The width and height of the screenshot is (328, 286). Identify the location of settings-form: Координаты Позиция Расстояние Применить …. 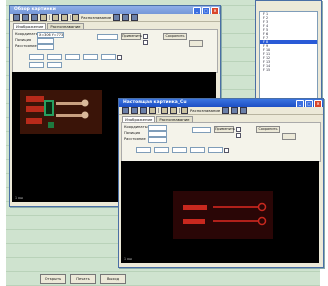
(221, 142).